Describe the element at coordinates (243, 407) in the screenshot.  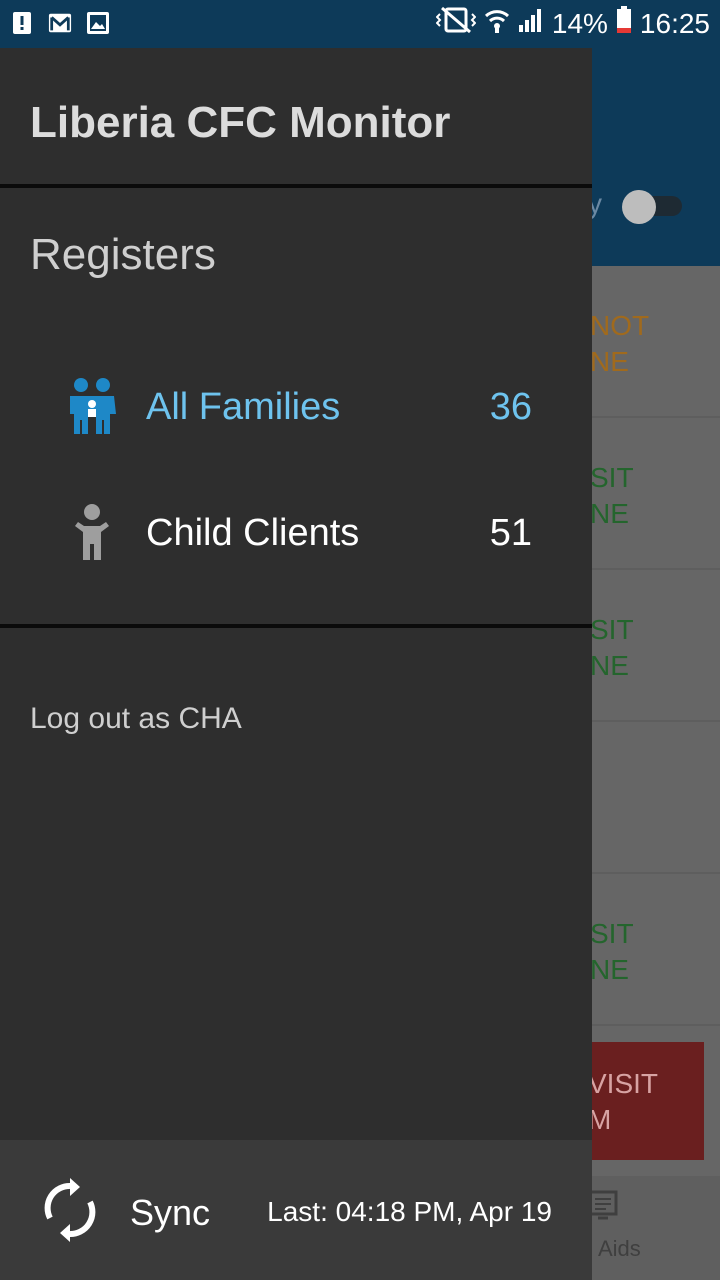
I see `nav-item-label: All Families` at that location.